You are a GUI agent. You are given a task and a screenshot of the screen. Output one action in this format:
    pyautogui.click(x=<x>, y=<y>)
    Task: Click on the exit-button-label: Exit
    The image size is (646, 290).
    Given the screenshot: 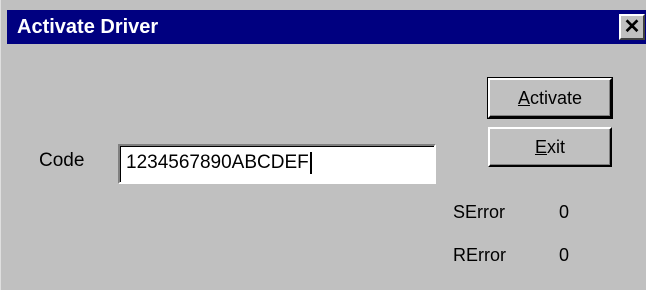 What is the action you would take?
    pyautogui.click(x=549, y=147)
    